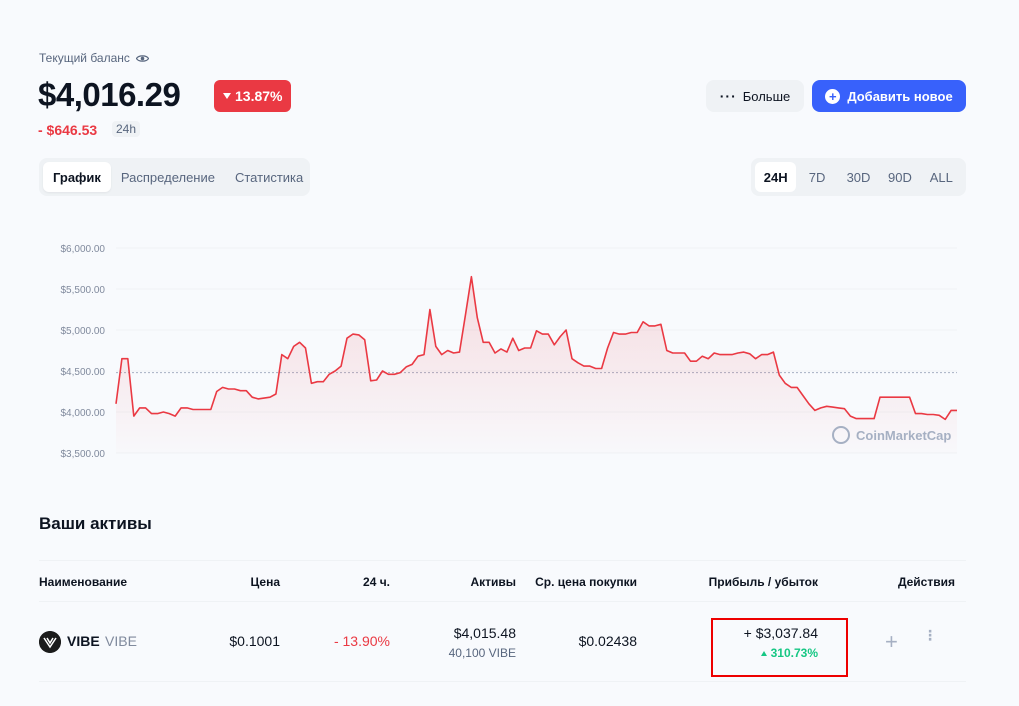 The image size is (1019, 706). I want to click on range-selector: 24H 7D 30D 90D ALL, so click(858, 177).